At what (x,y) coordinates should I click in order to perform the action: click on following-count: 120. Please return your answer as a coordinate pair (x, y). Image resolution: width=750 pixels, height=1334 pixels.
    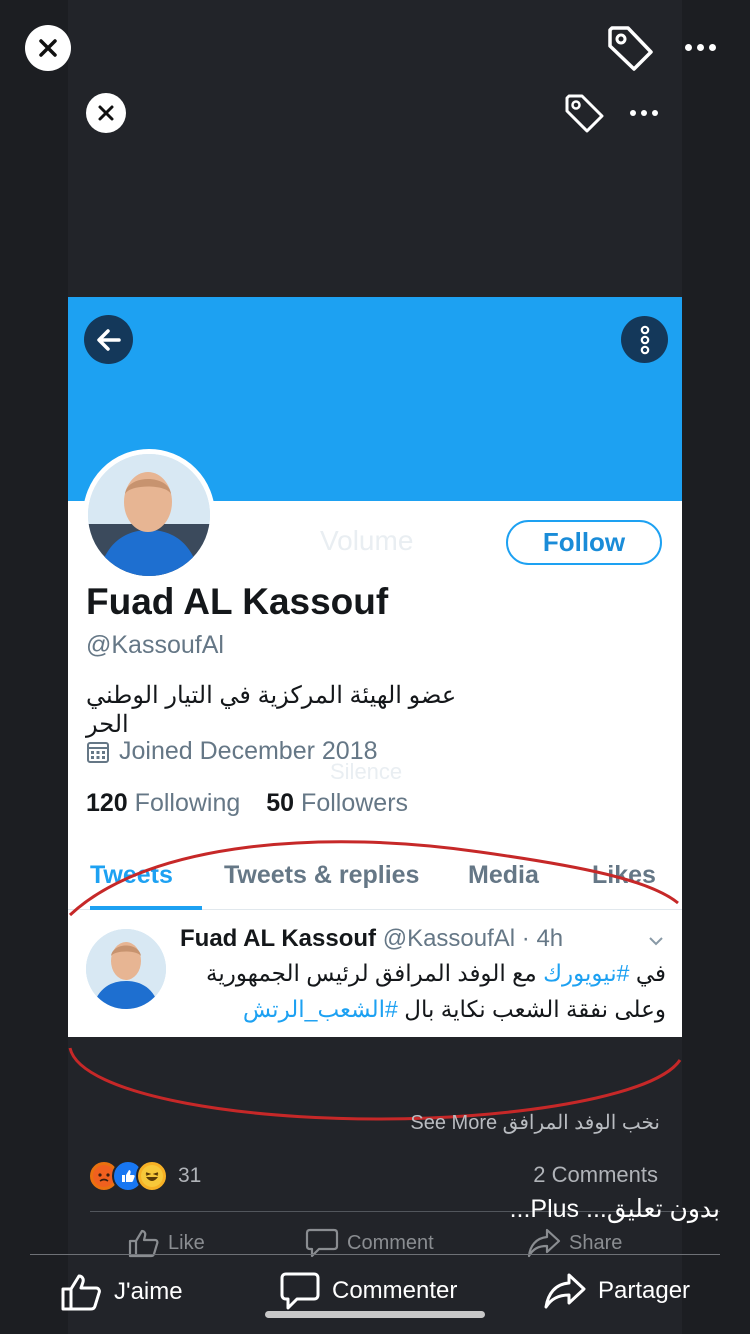
    Looking at the image, I should click on (107, 803).